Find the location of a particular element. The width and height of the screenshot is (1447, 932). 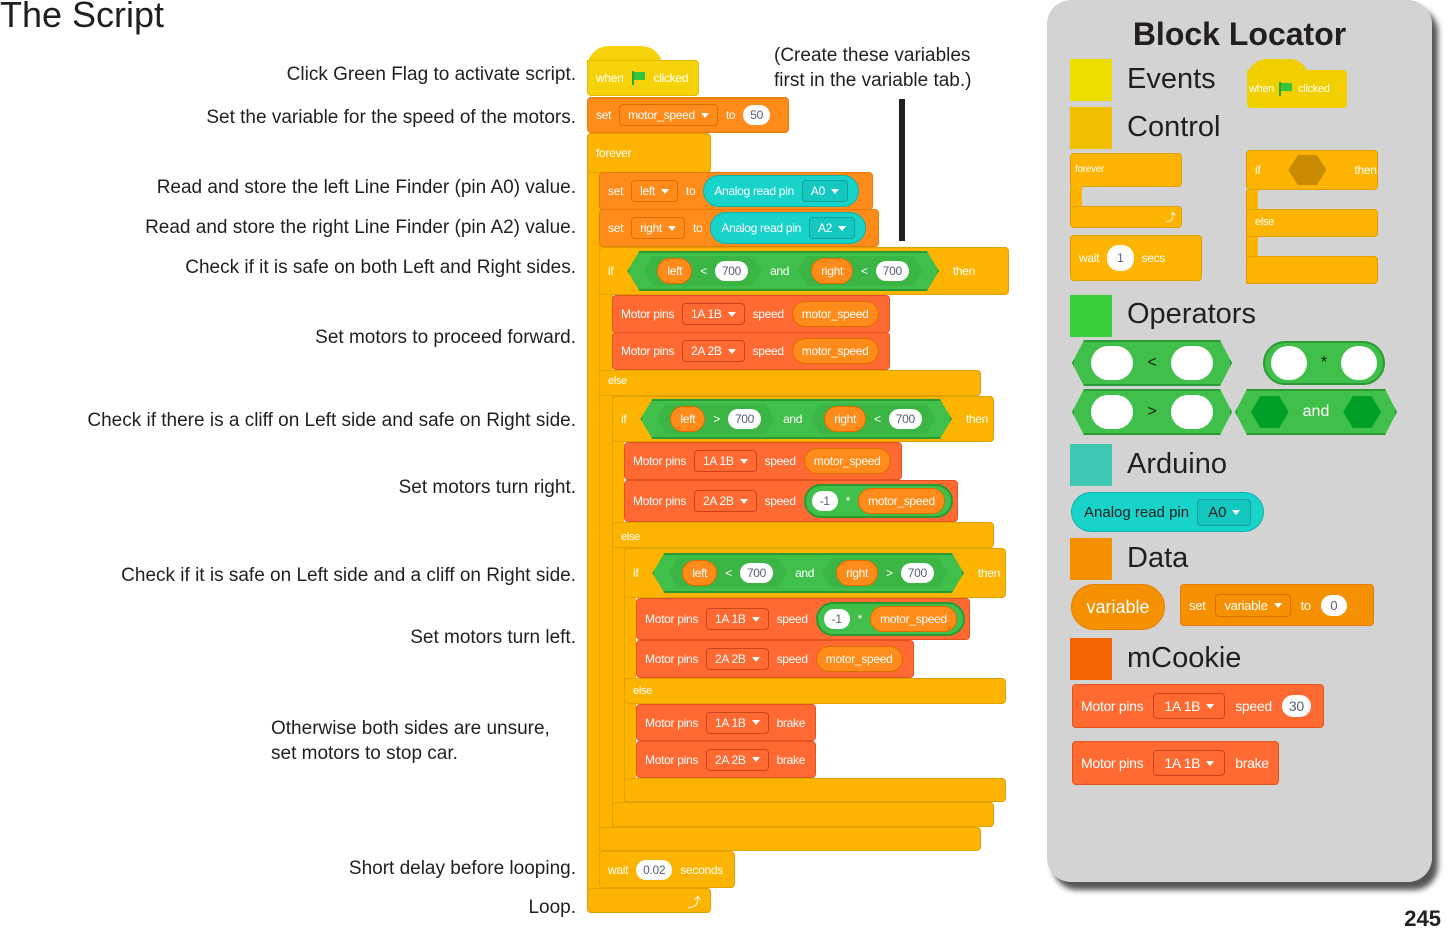

locator-forever-block: forever is located at coordinates (1126, 170).